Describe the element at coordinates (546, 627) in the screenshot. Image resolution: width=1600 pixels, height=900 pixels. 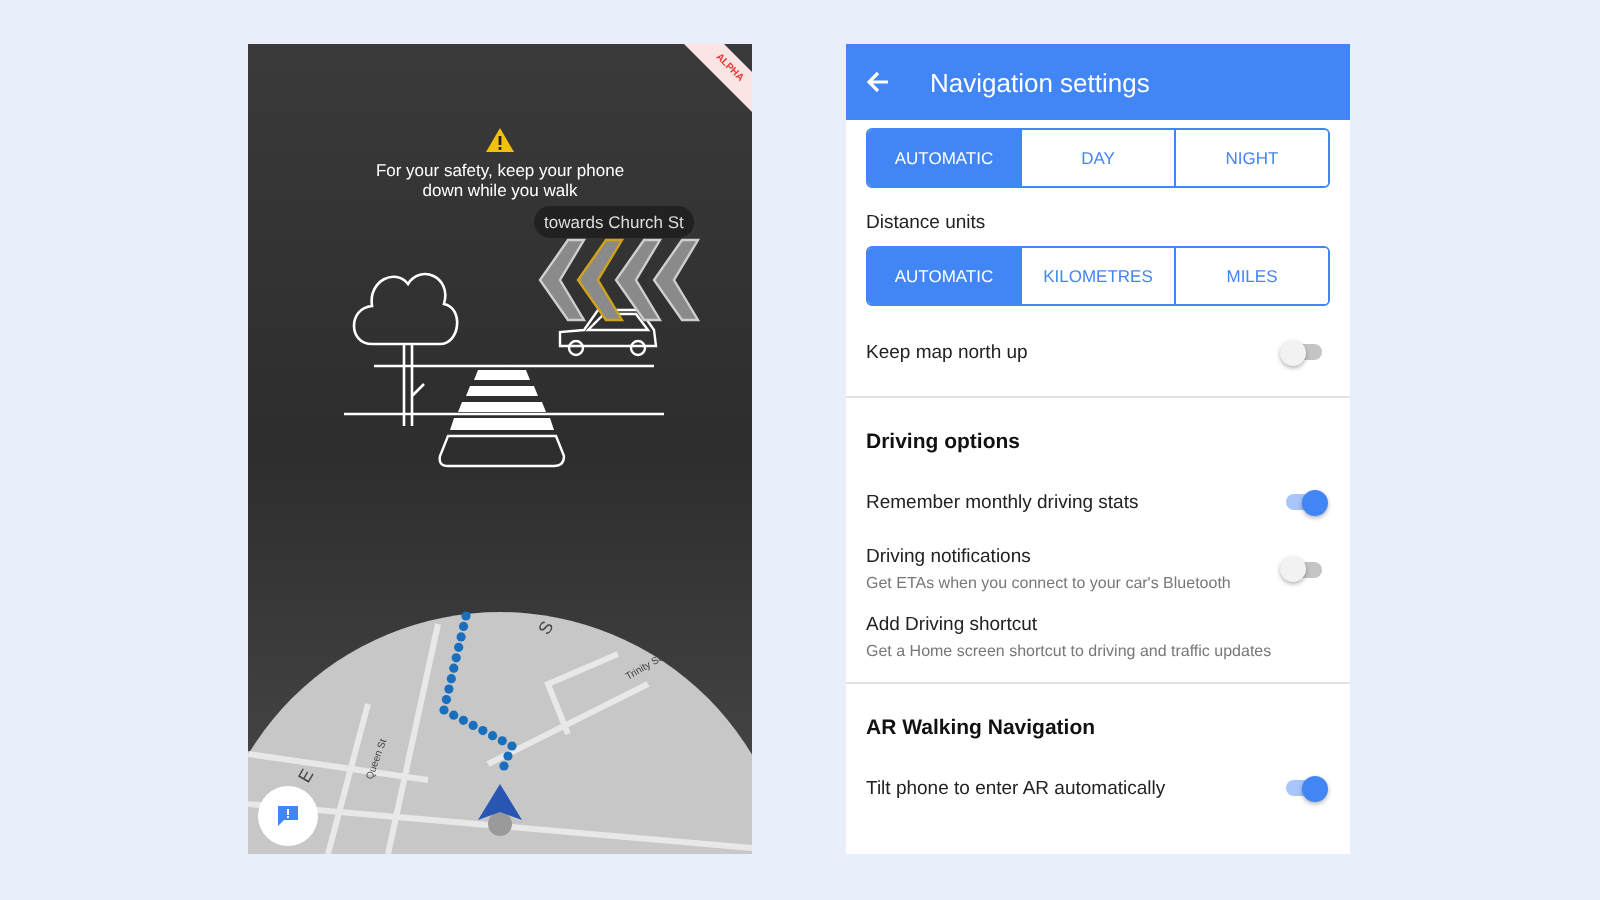
I see `compass-letter: S` at that location.